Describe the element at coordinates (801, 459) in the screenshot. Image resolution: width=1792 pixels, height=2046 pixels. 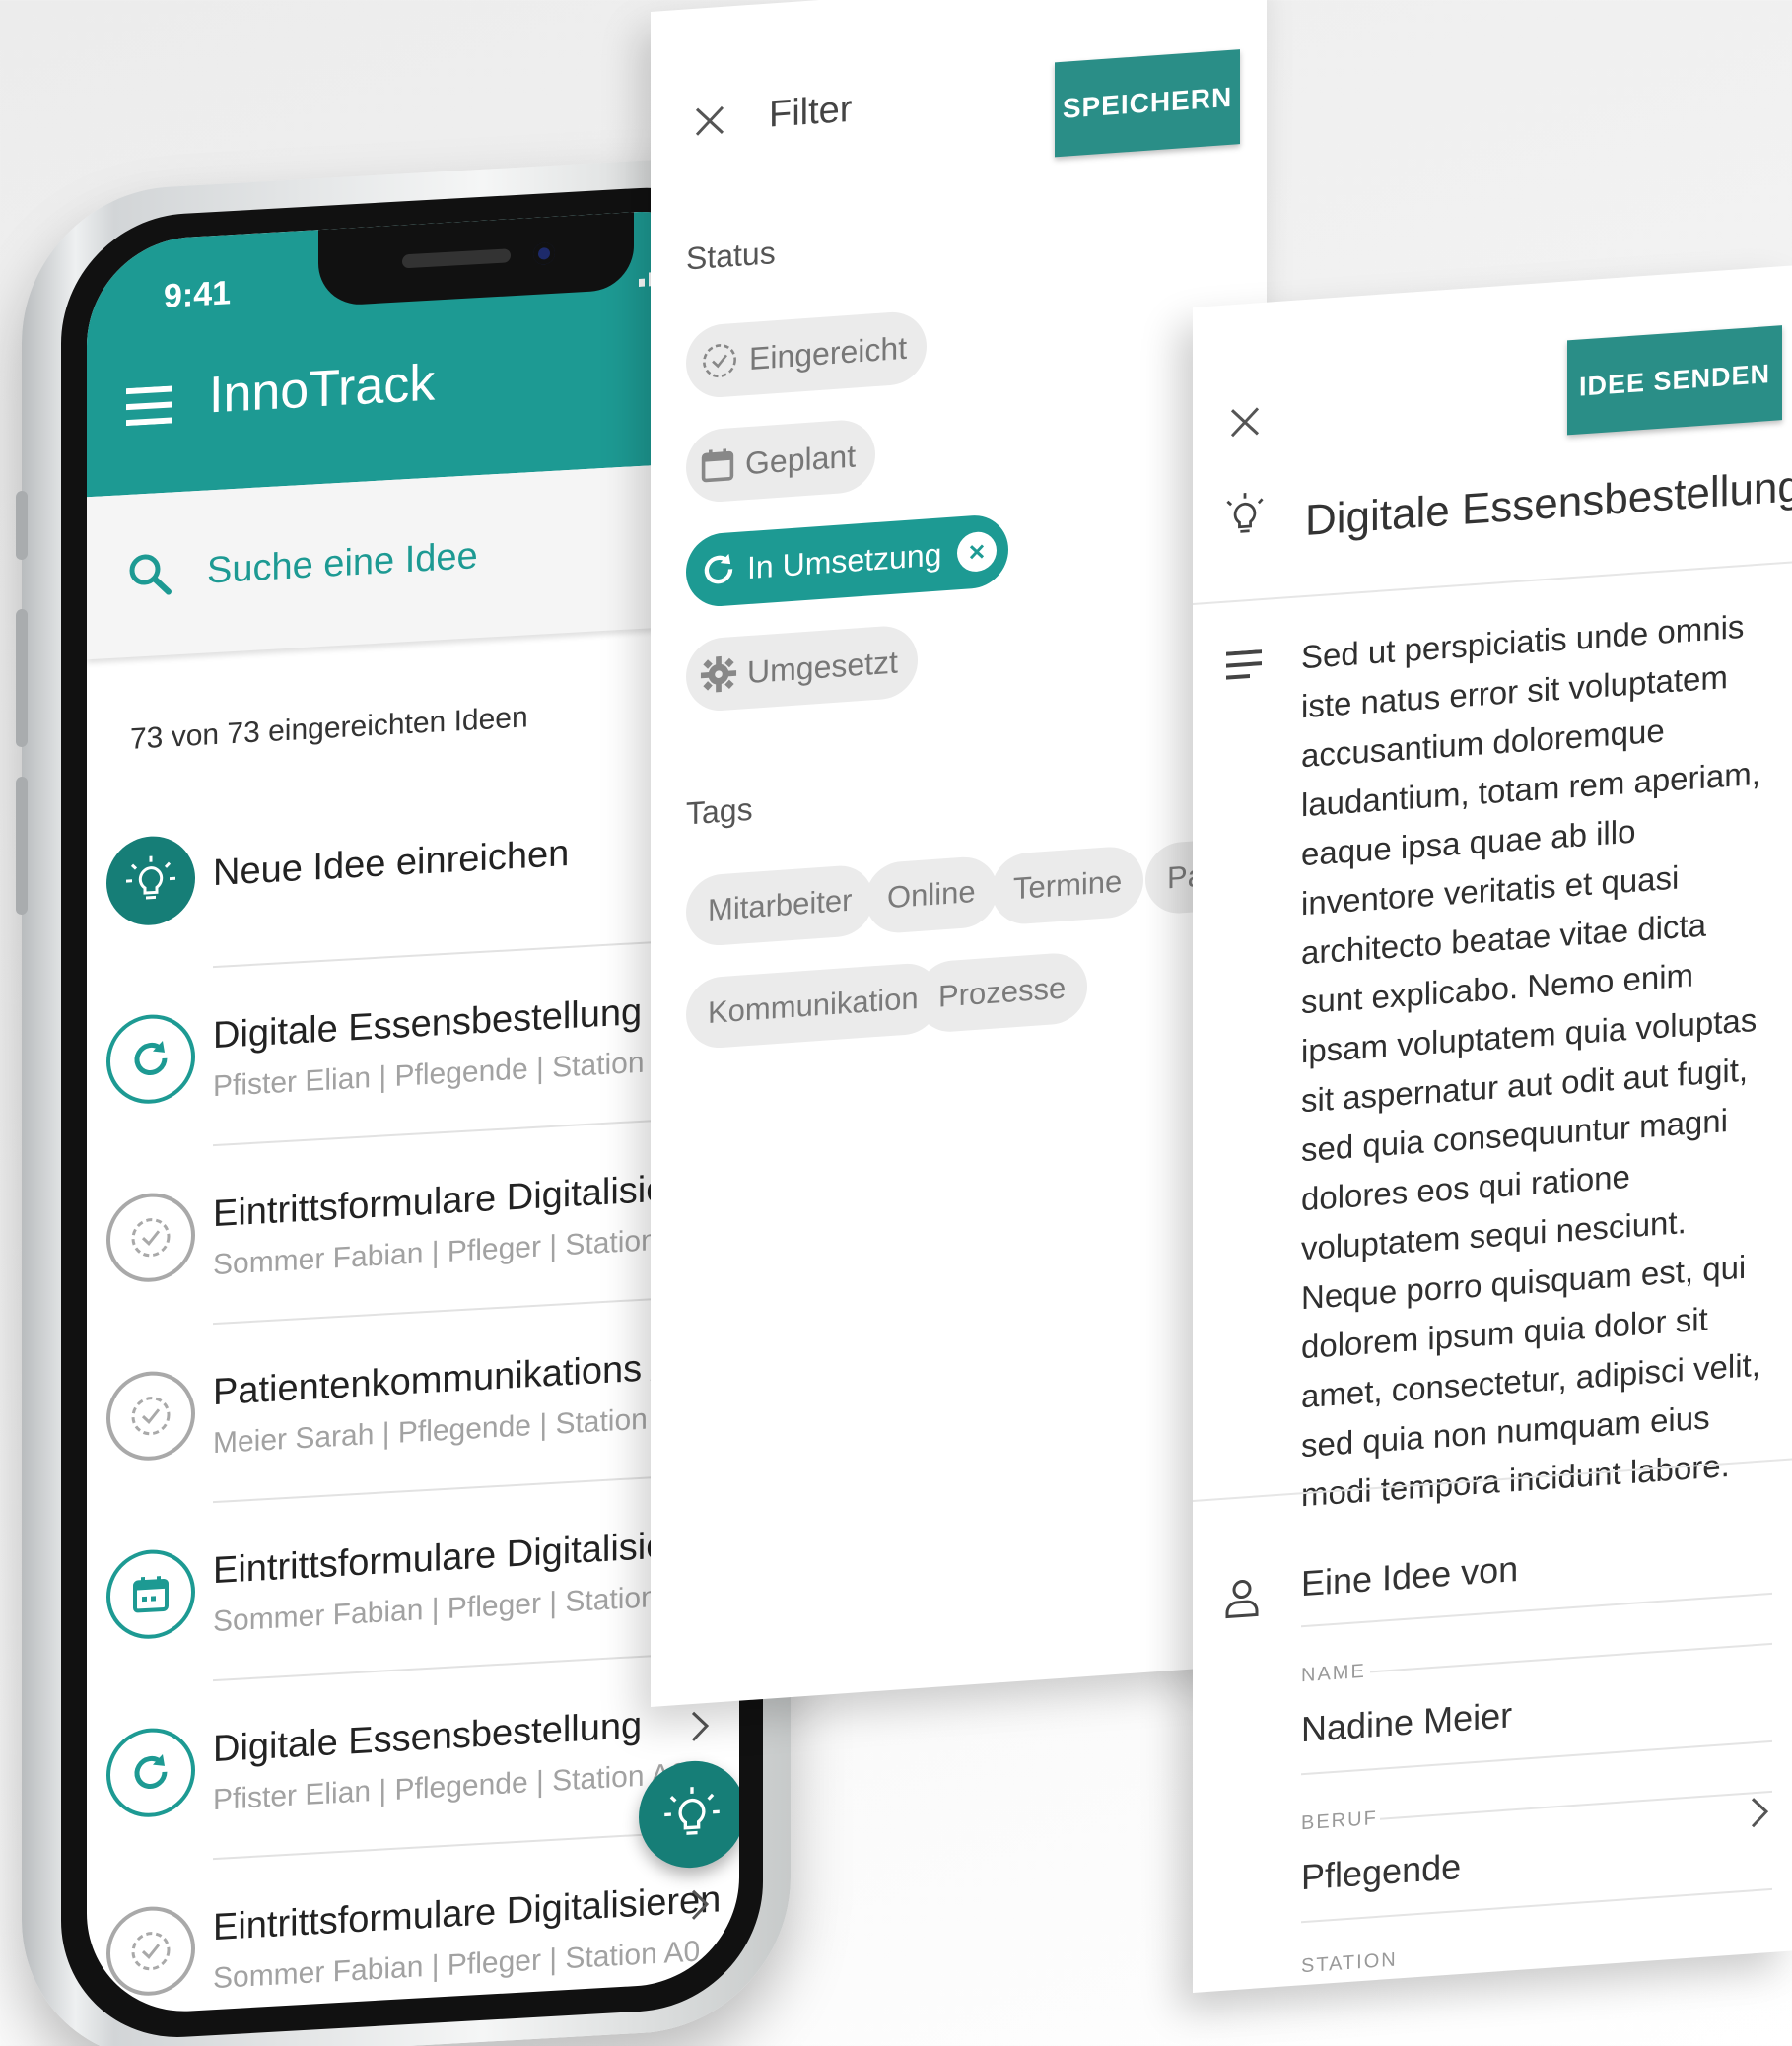
I see `chip-label: Geplant` at that location.